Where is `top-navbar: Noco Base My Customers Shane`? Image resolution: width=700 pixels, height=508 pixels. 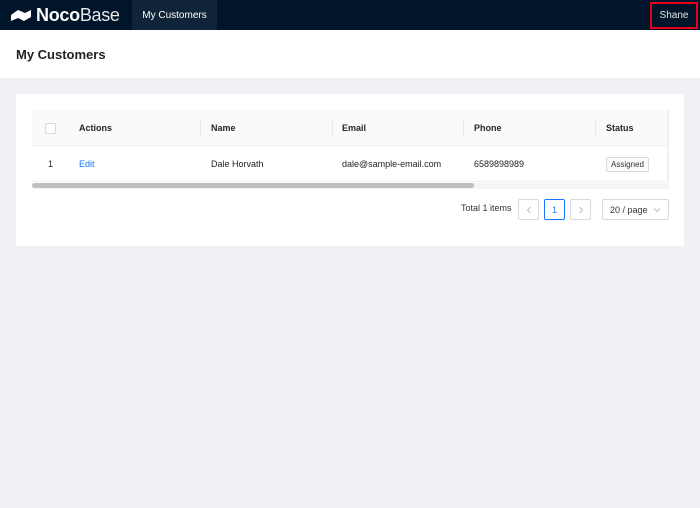 top-navbar: Noco Base My Customers Shane is located at coordinates (350, 15).